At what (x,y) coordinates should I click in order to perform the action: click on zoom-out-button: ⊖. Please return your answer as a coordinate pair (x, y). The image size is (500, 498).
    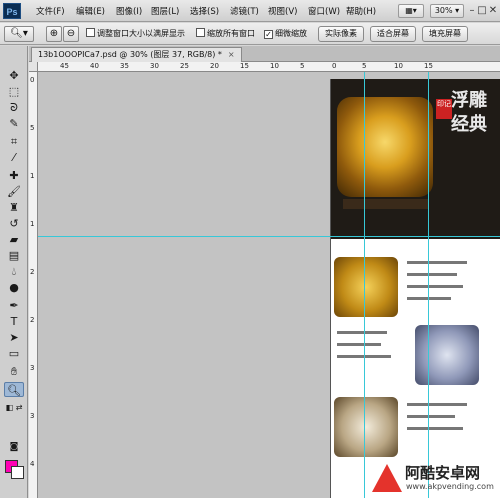
    Looking at the image, I should click on (71, 34).